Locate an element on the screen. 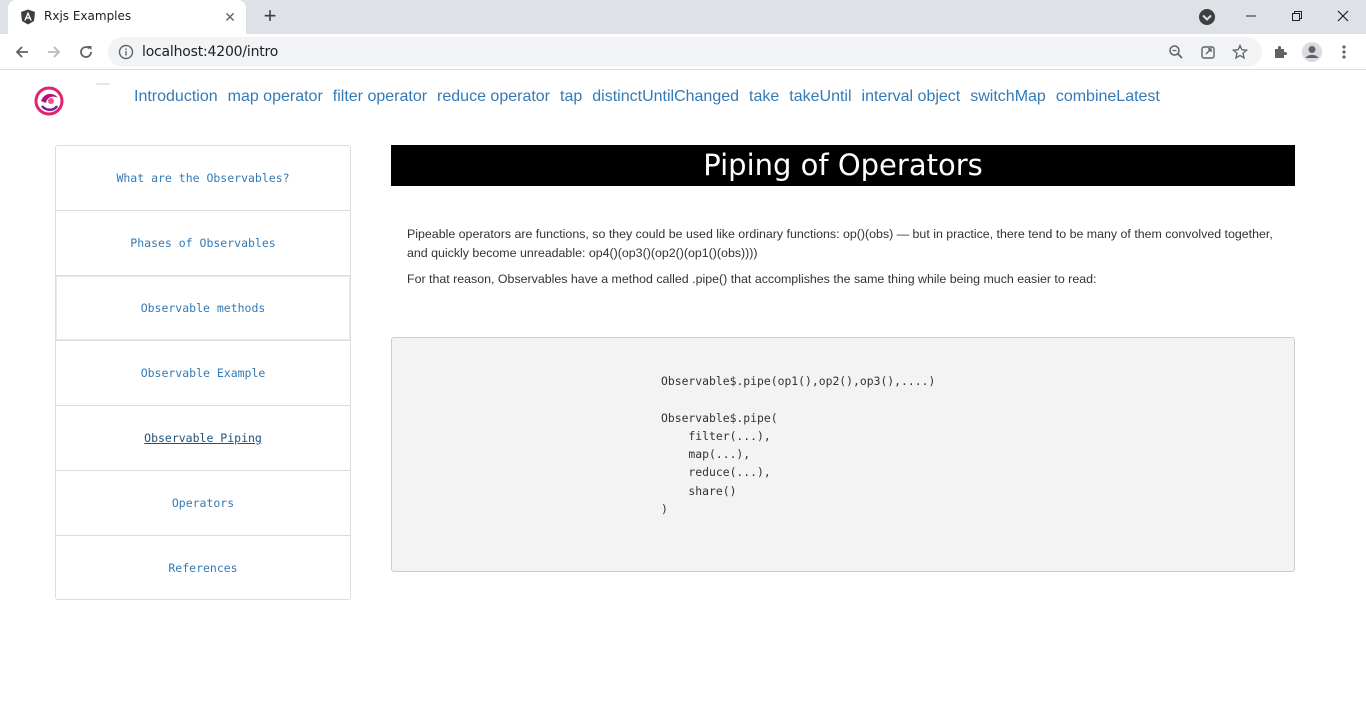 This screenshot has height=728, width=1366. share-icon is located at coordinates (1208, 52).